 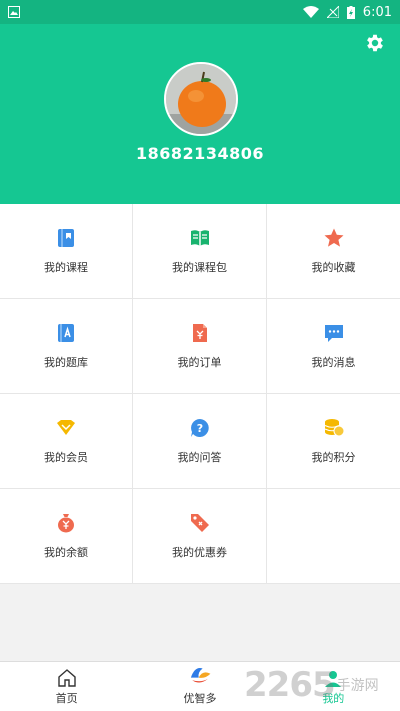 What do you see at coordinates (199, 238) in the screenshot?
I see `course-package-icon` at bounding box center [199, 238].